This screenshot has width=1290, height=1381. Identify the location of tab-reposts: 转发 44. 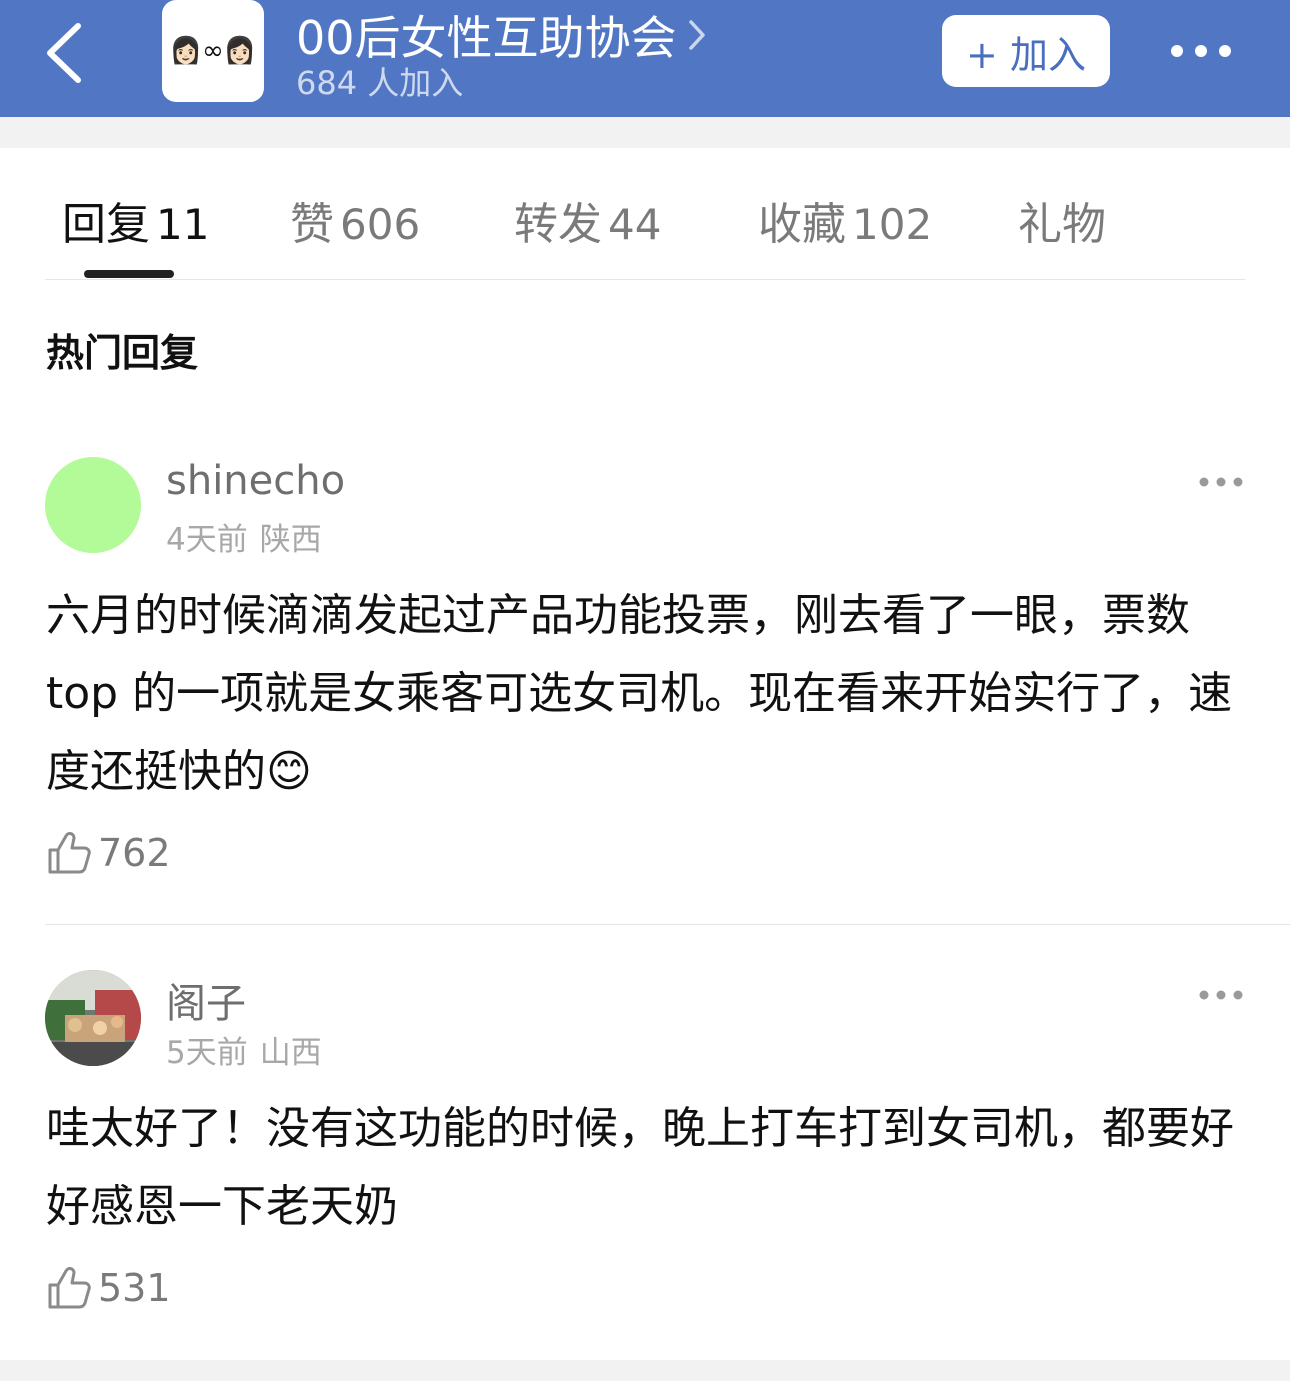
(587, 220).